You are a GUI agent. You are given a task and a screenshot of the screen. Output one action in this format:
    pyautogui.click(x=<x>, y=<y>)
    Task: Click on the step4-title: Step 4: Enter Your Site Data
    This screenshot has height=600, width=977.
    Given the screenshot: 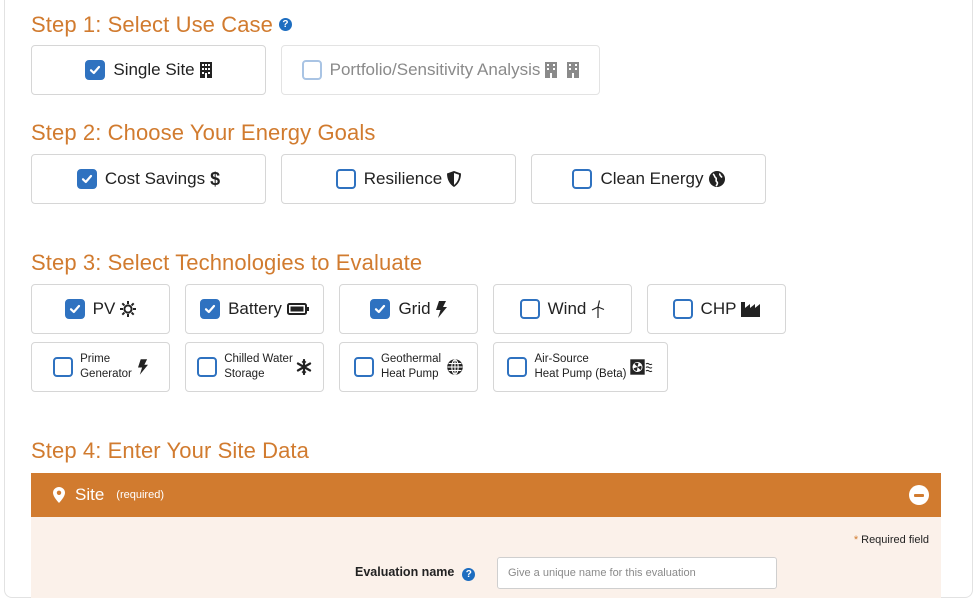 What is the action you would take?
    pyautogui.click(x=170, y=450)
    